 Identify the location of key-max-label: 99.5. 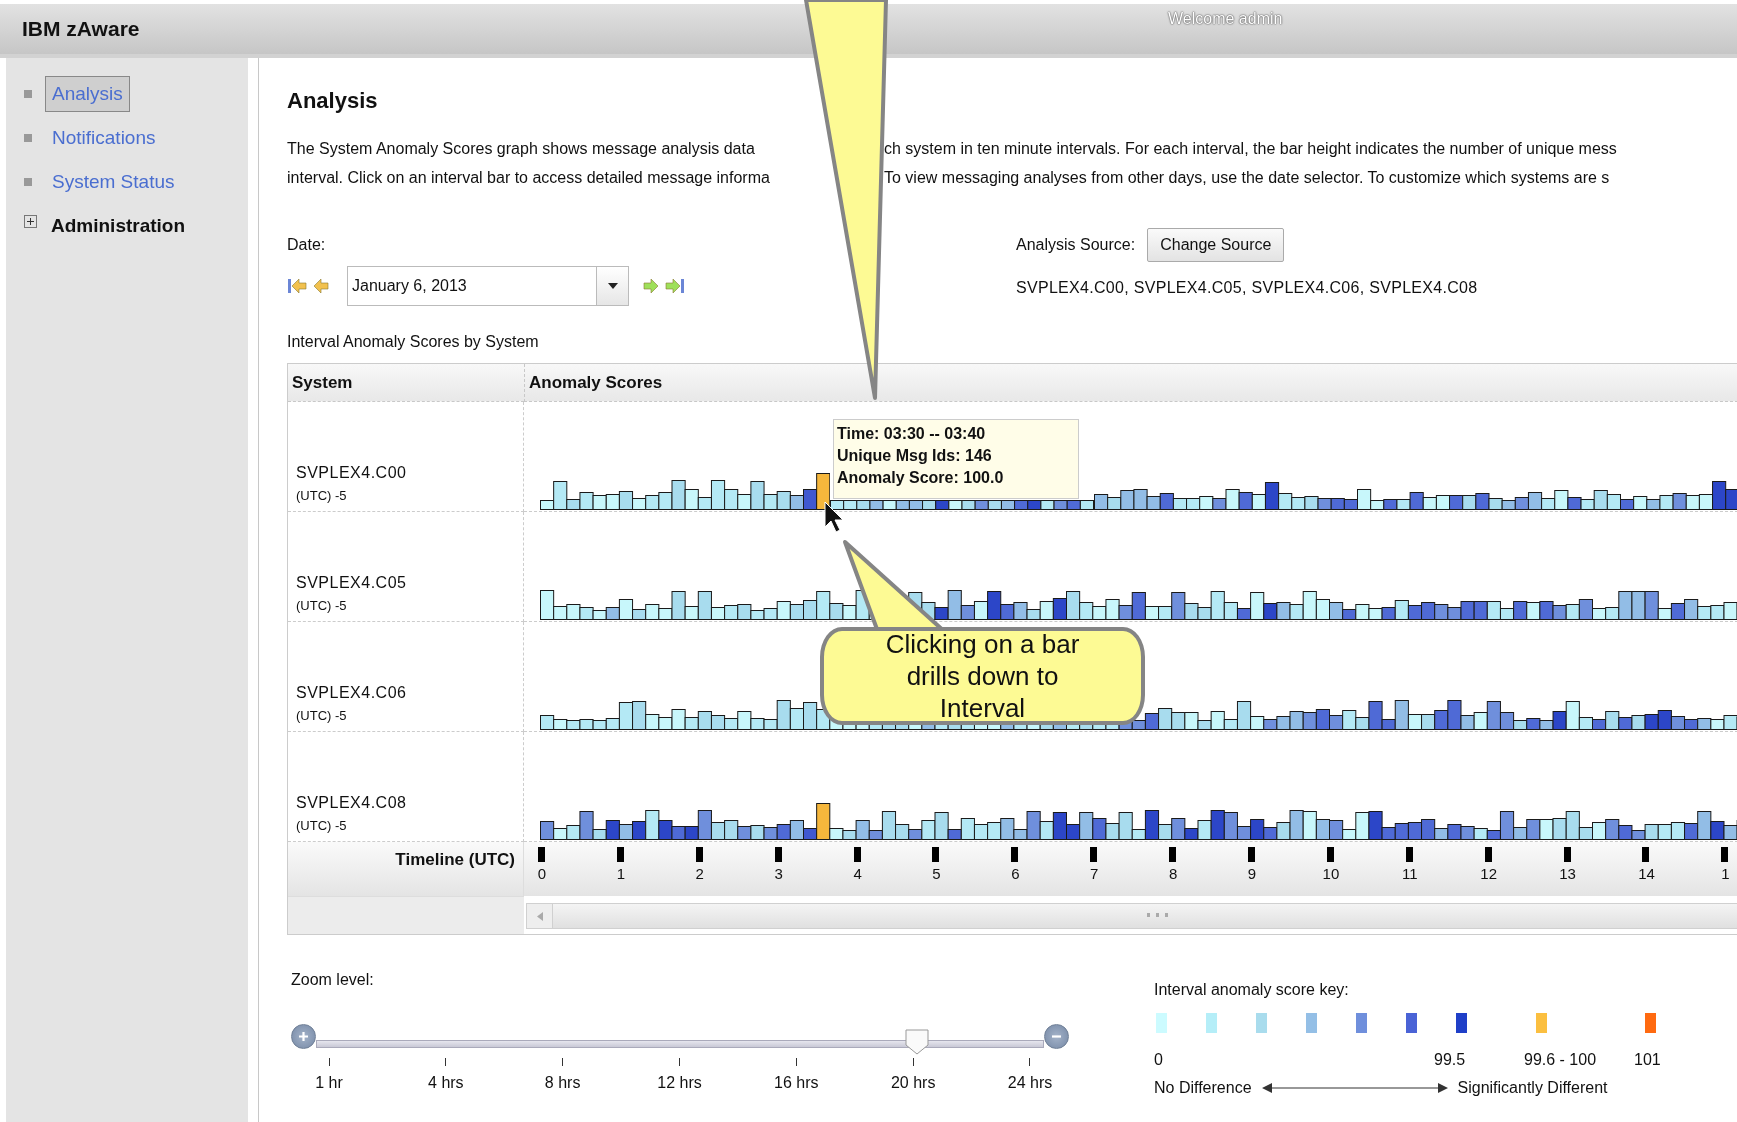
(1450, 1060).